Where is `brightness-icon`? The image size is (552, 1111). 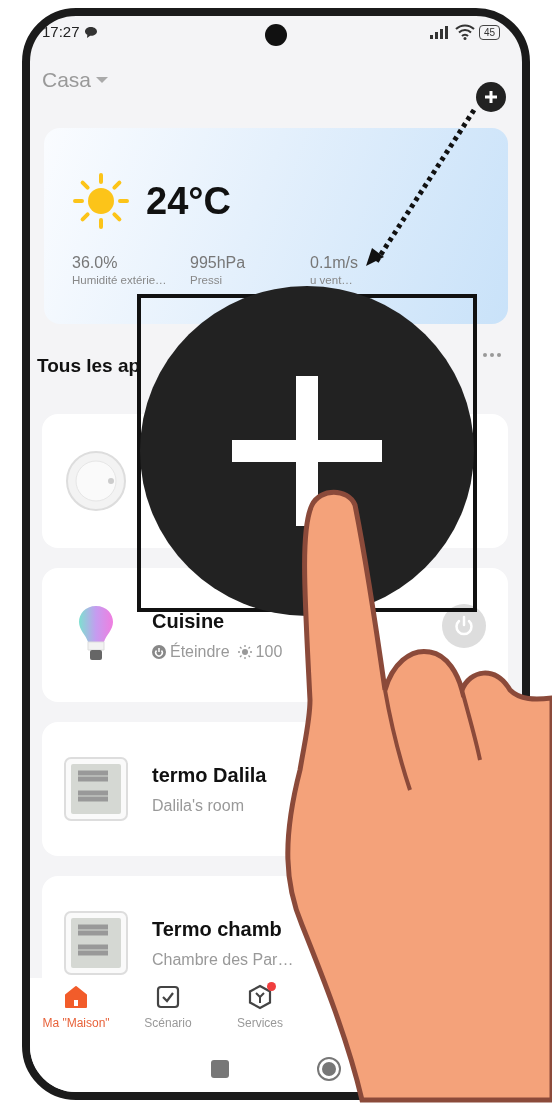 brightness-icon is located at coordinates (244, 652).